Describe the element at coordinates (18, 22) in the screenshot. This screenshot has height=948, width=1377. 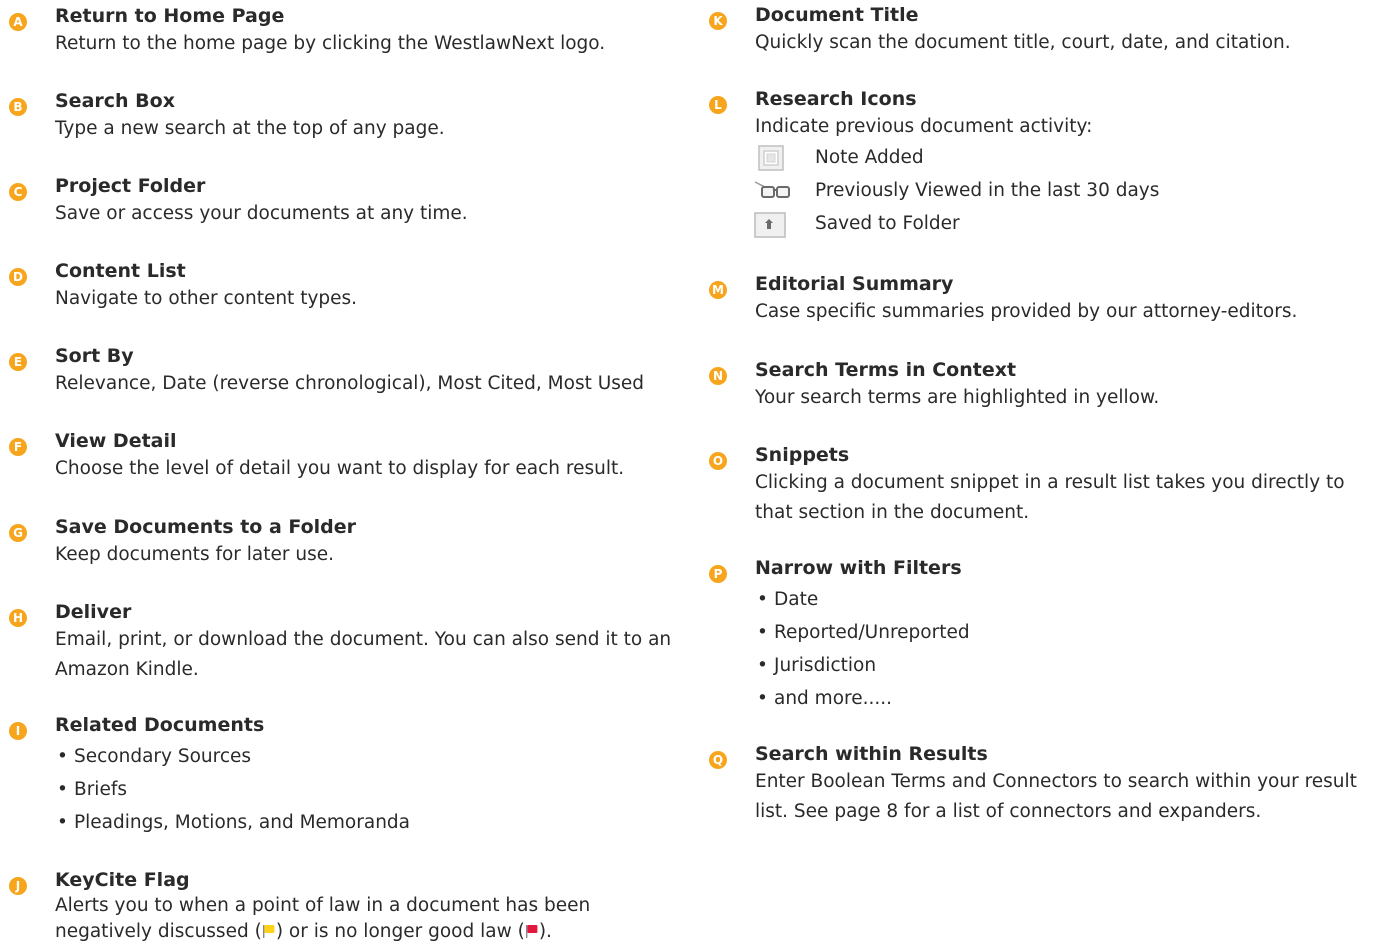
I see `badge-a: A` at that location.